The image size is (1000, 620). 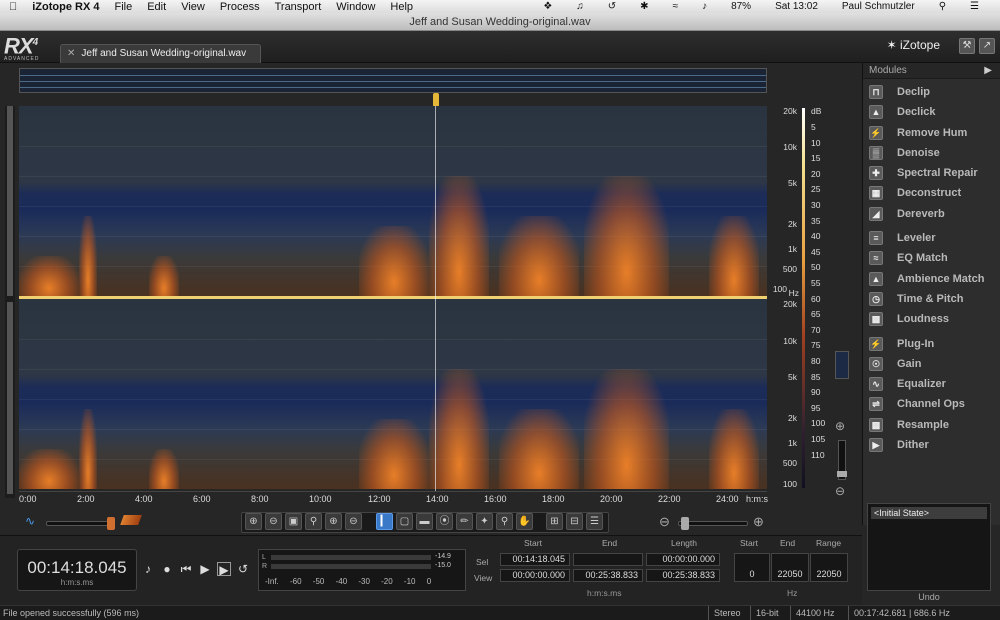 What do you see at coordinates (240, 7) in the screenshot?
I see `menu-process: Process` at bounding box center [240, 7].